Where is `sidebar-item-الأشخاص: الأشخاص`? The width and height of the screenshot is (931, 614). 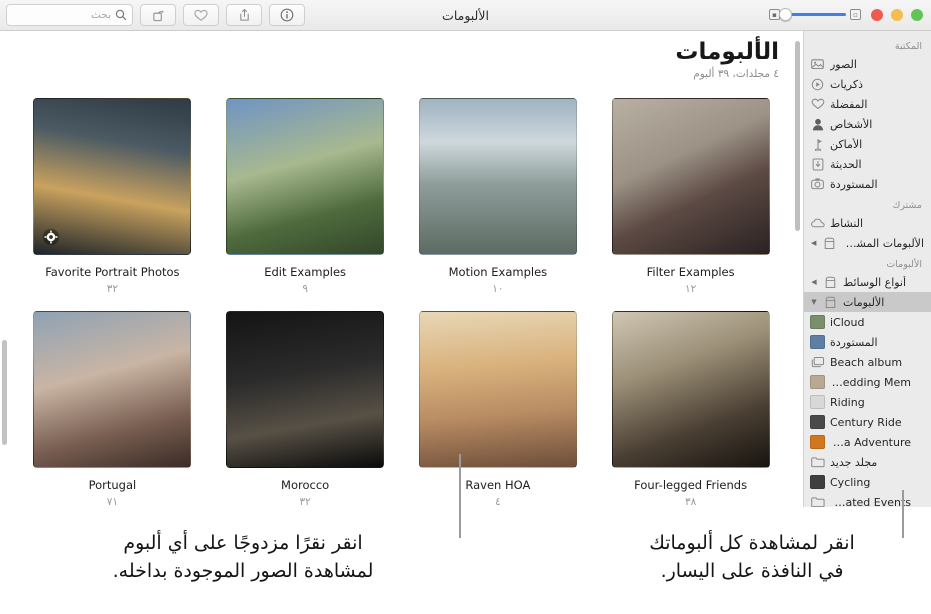
sidebar-item-الأشخاص: الأشخاص is located at coordinates (867, 124).